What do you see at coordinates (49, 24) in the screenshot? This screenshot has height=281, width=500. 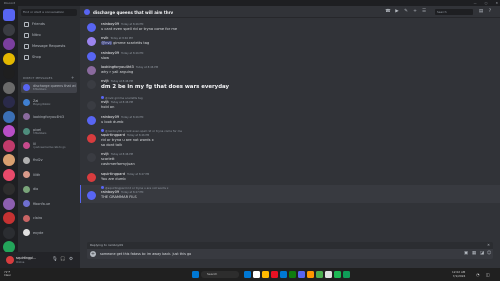 I see `nav-friends: Friends` at bounding box center [49, 24].